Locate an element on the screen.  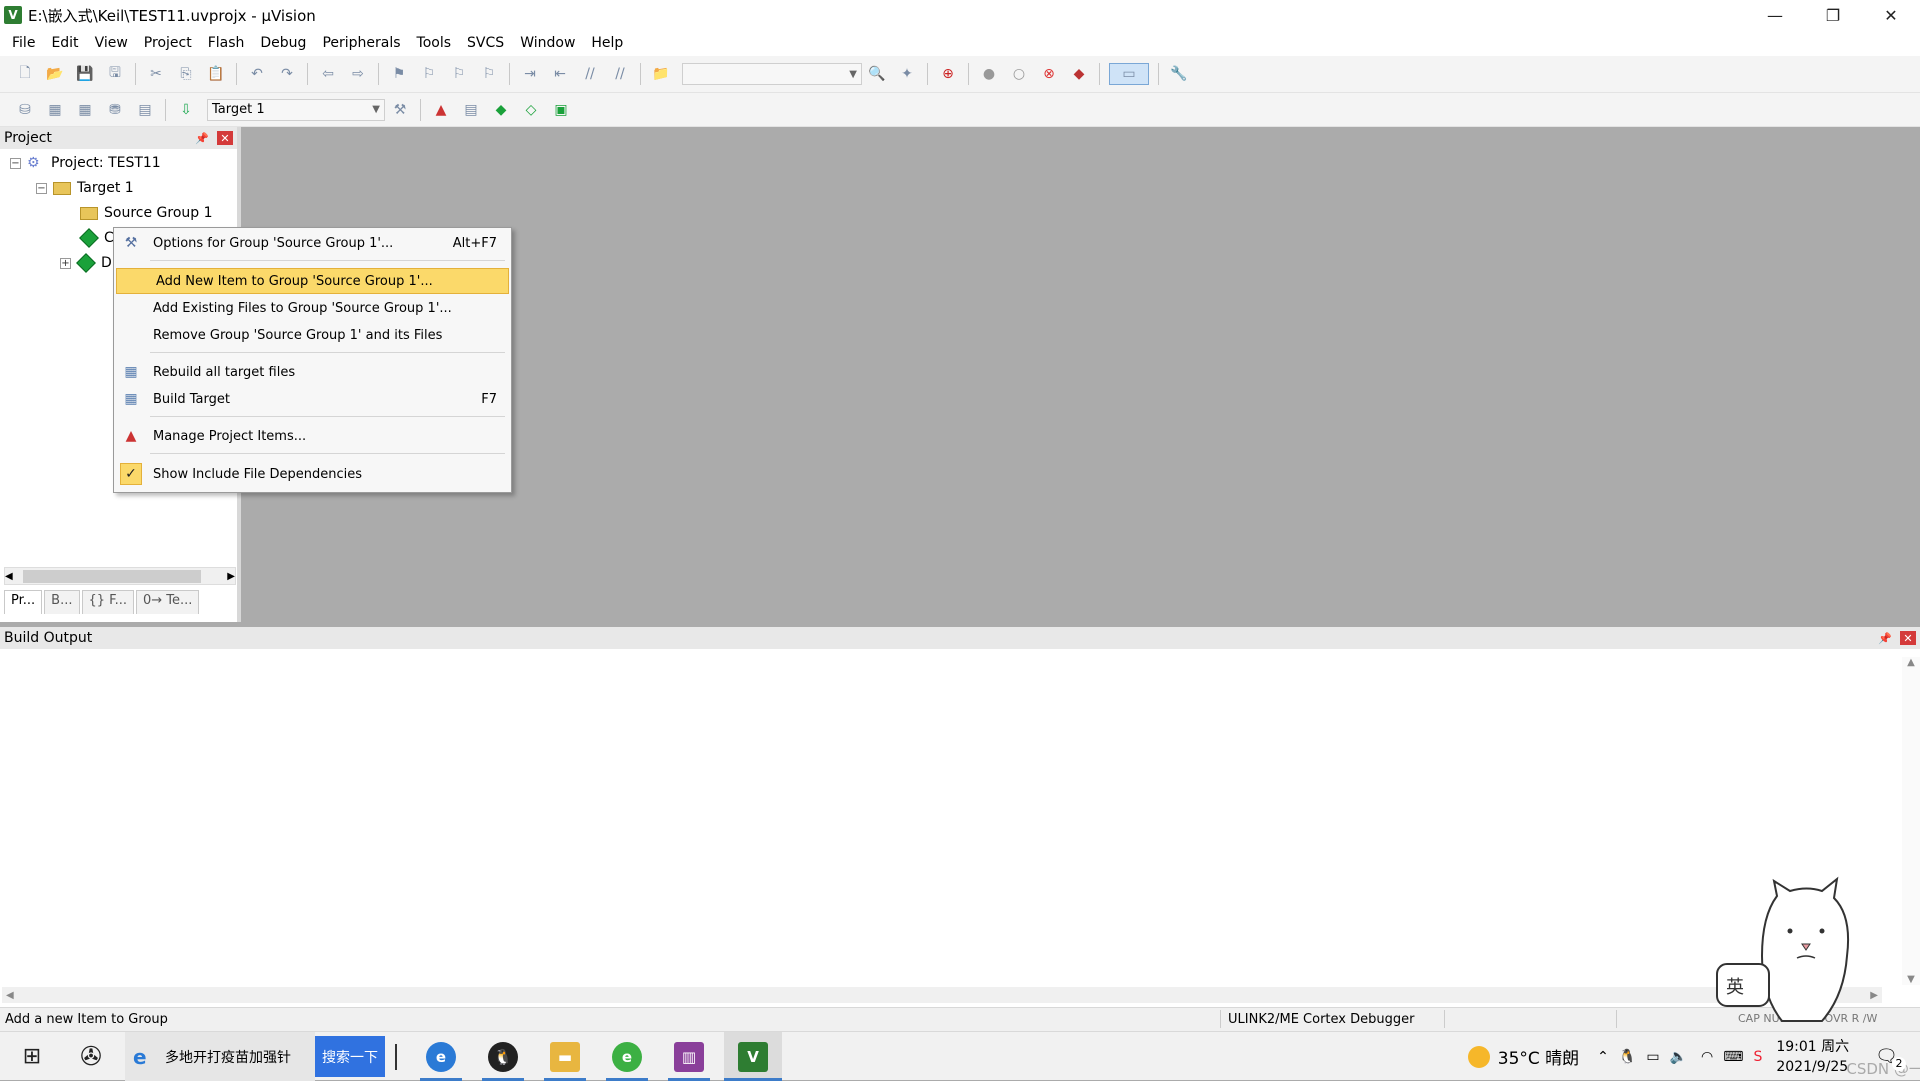
undo-icon: ↶ is located at coordinates (257, 74).